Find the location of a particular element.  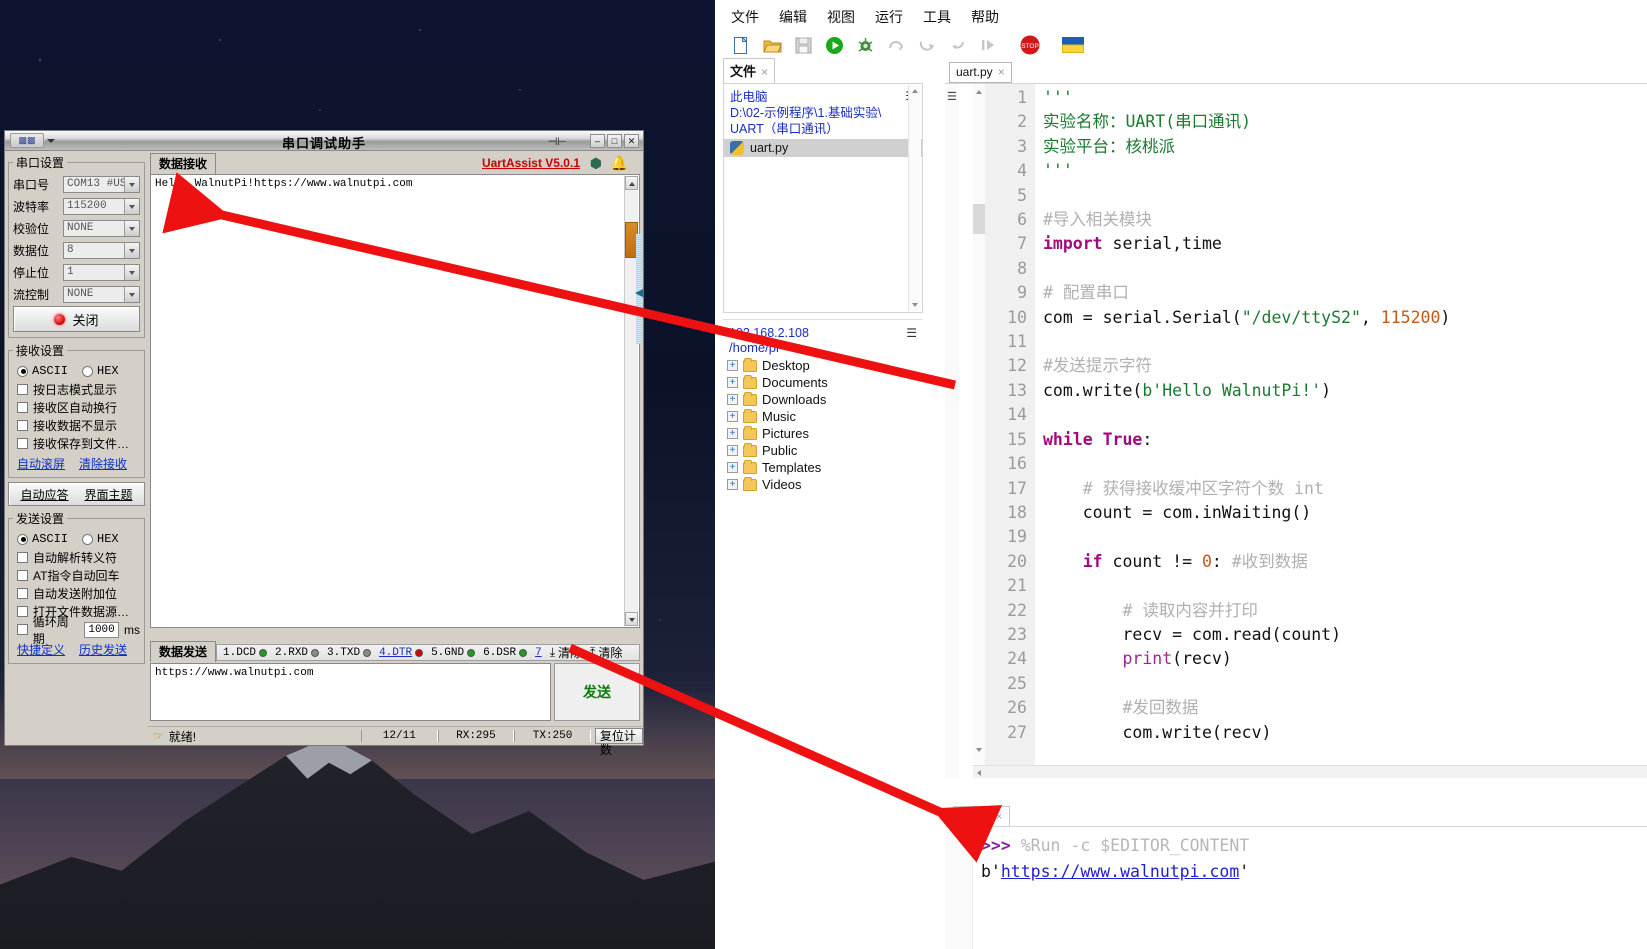

ui-theme-button: 界面主题 is located at coordinates (109, 494).